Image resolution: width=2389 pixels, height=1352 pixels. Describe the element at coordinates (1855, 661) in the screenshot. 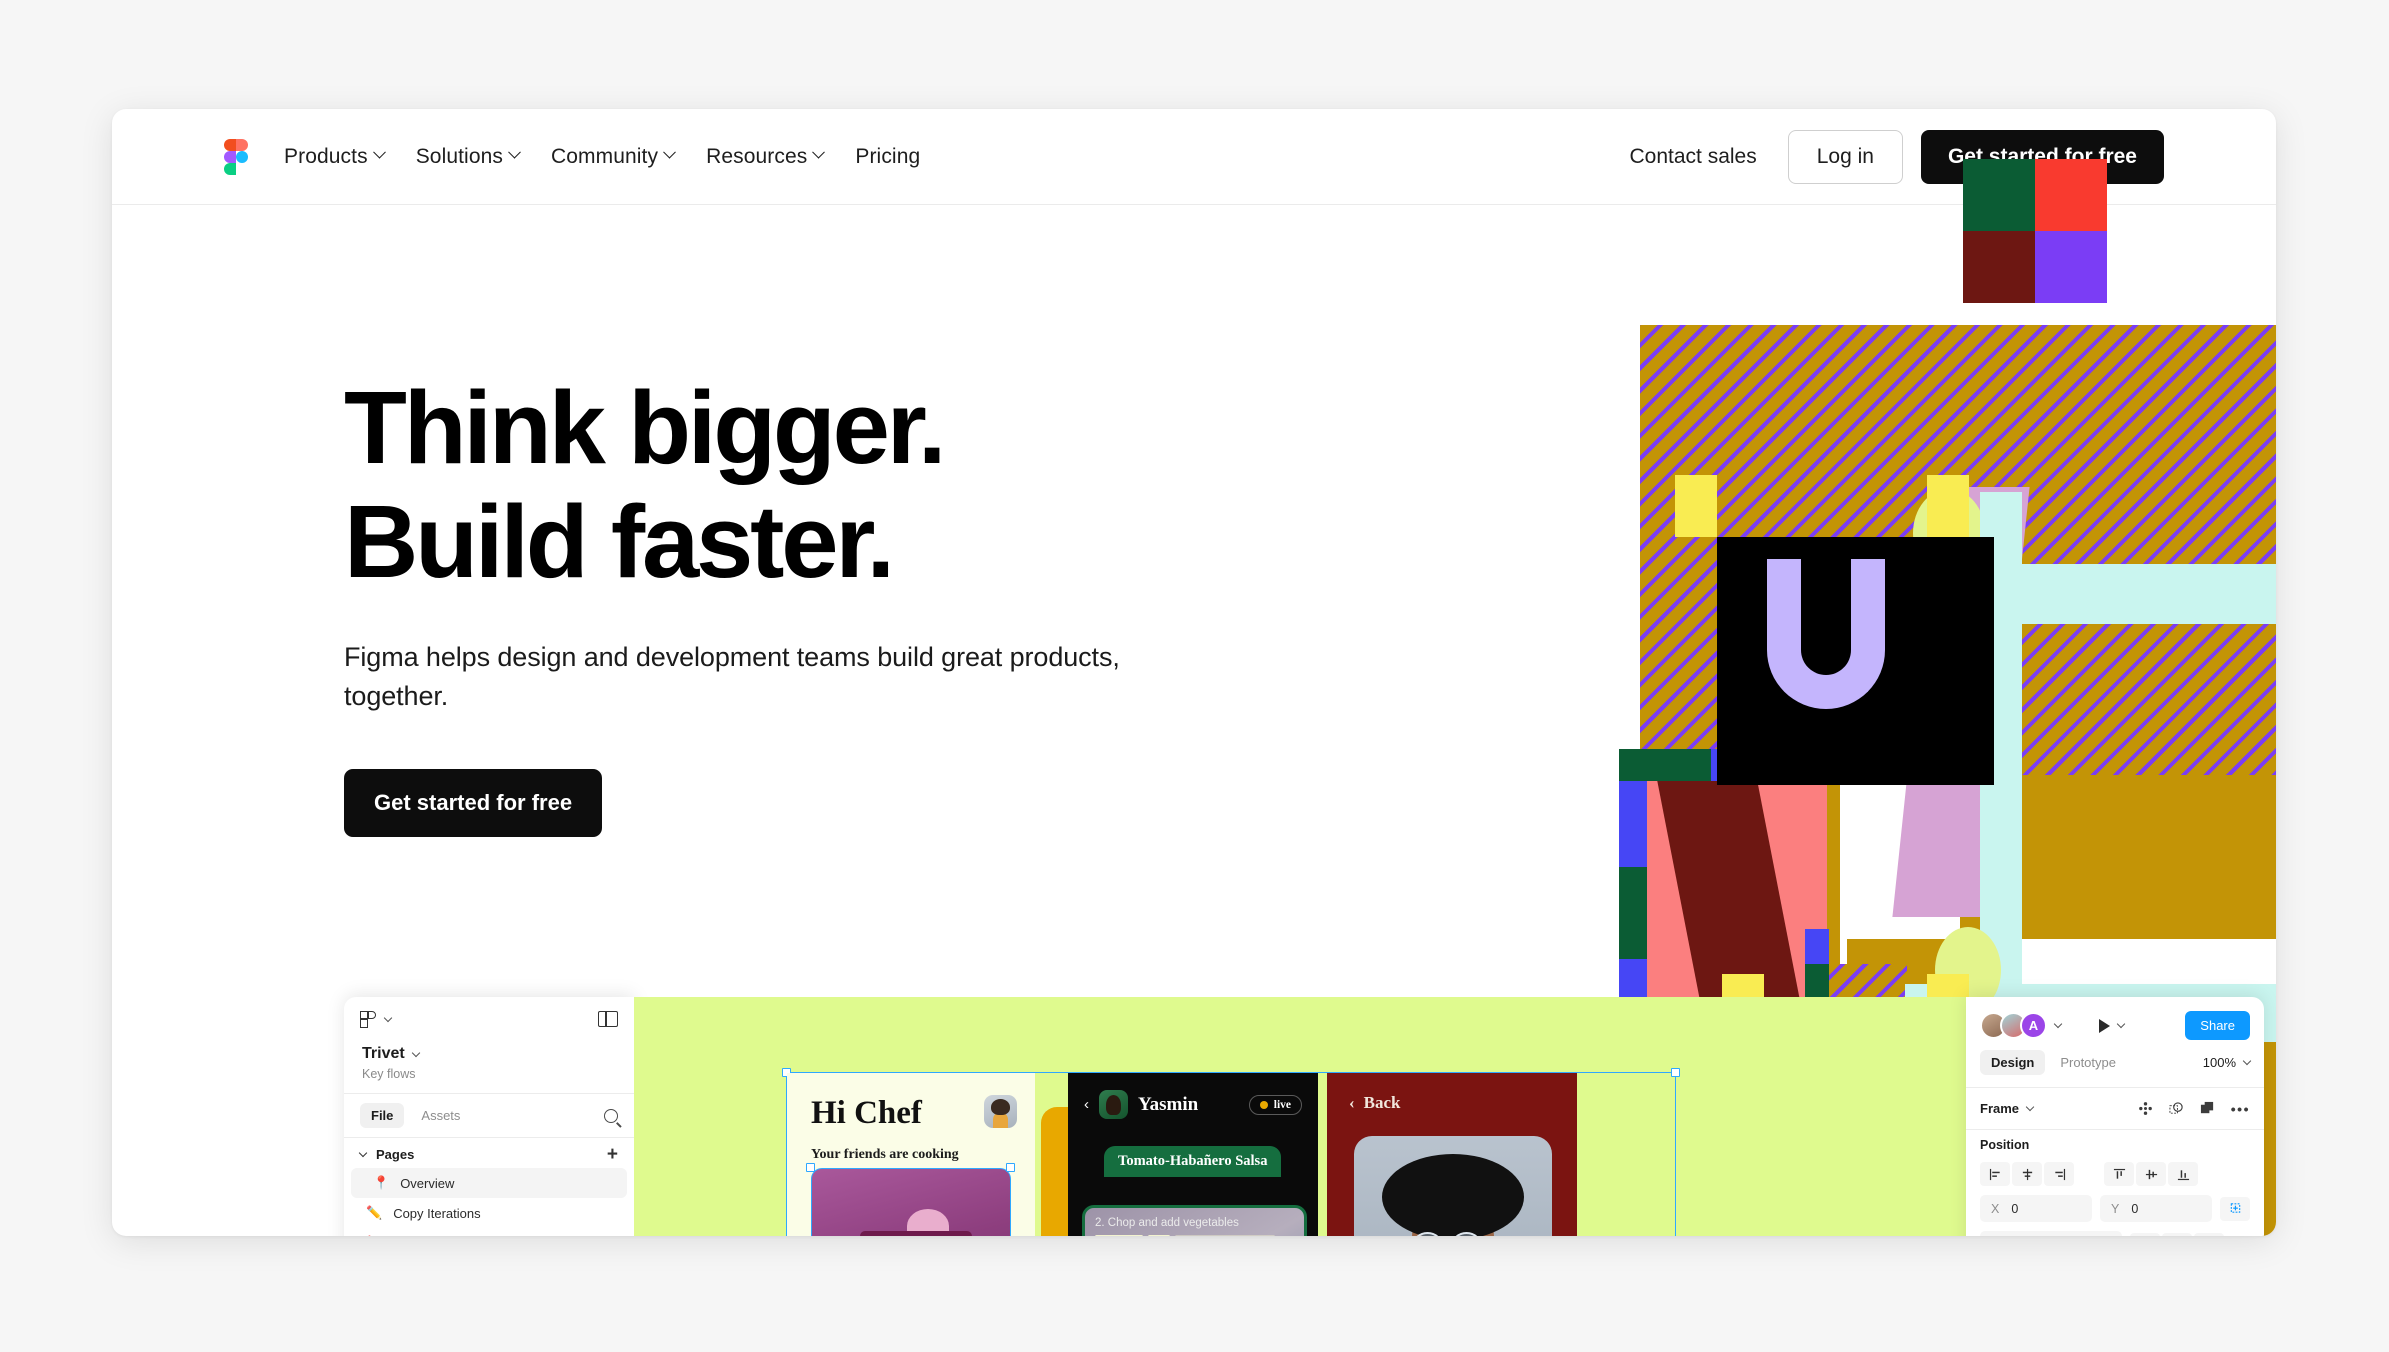

I see `art-black-card` at that location.